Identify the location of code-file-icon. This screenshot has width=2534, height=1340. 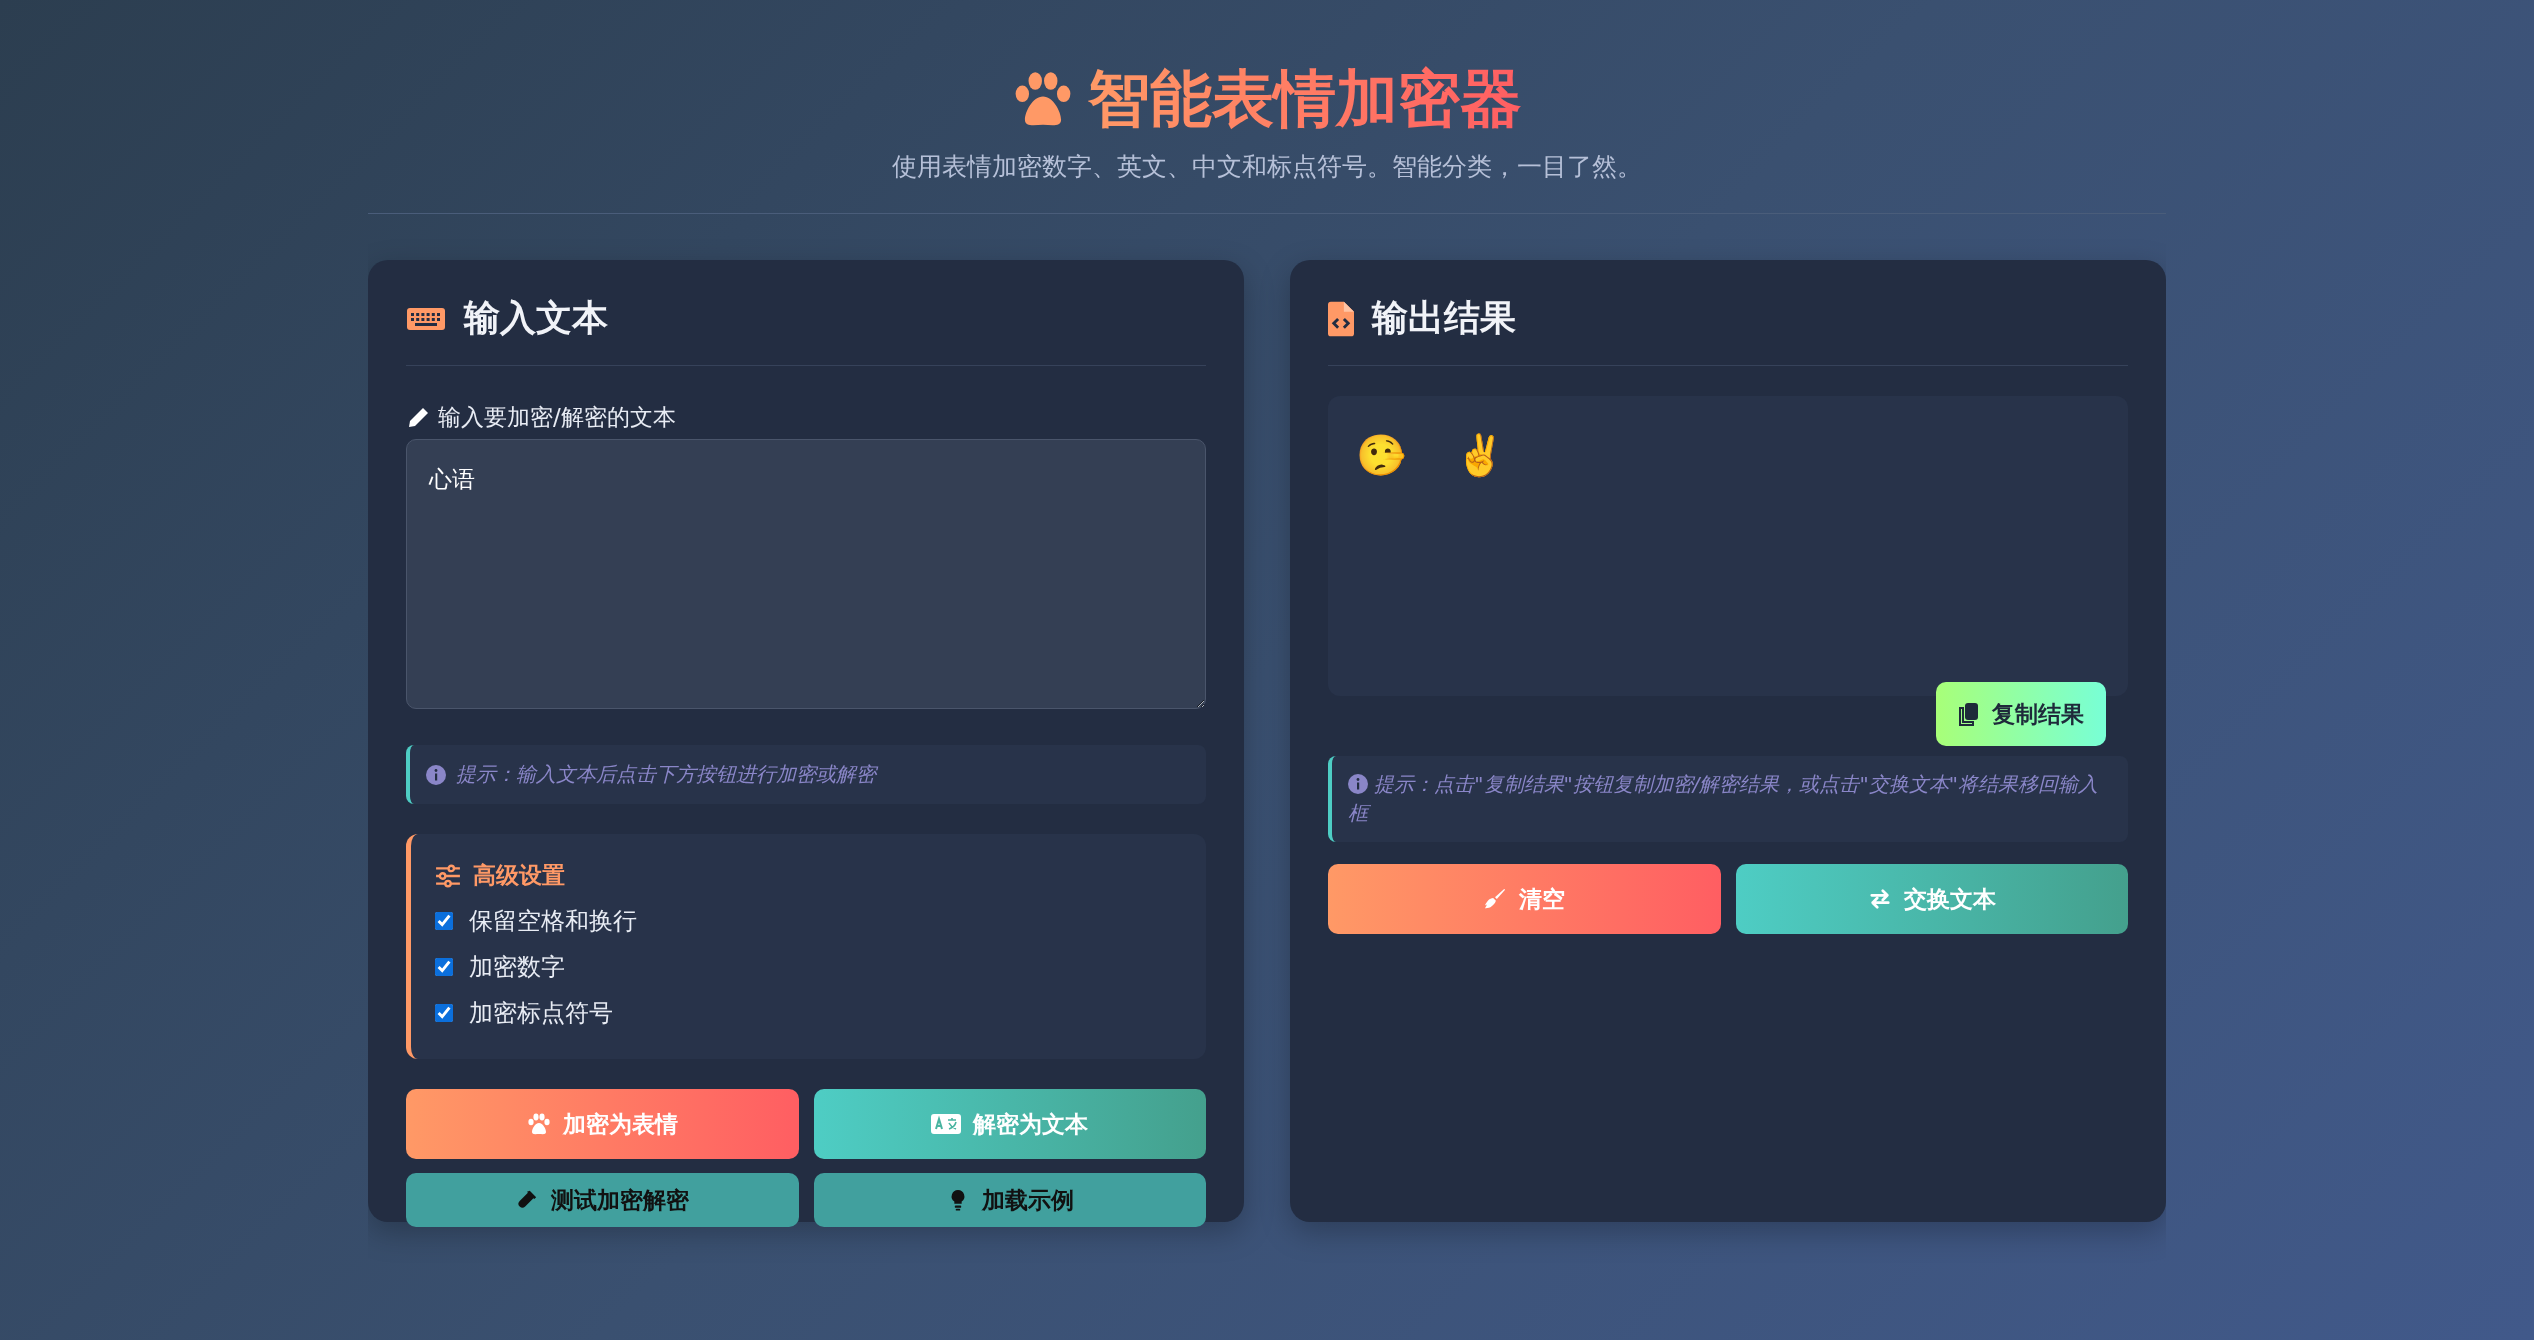
(1341, 318).